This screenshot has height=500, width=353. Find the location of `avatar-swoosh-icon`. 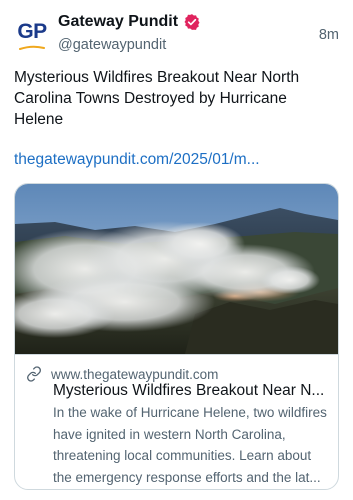

avatar-swoosh-icon is located at coordinates (32, 47).